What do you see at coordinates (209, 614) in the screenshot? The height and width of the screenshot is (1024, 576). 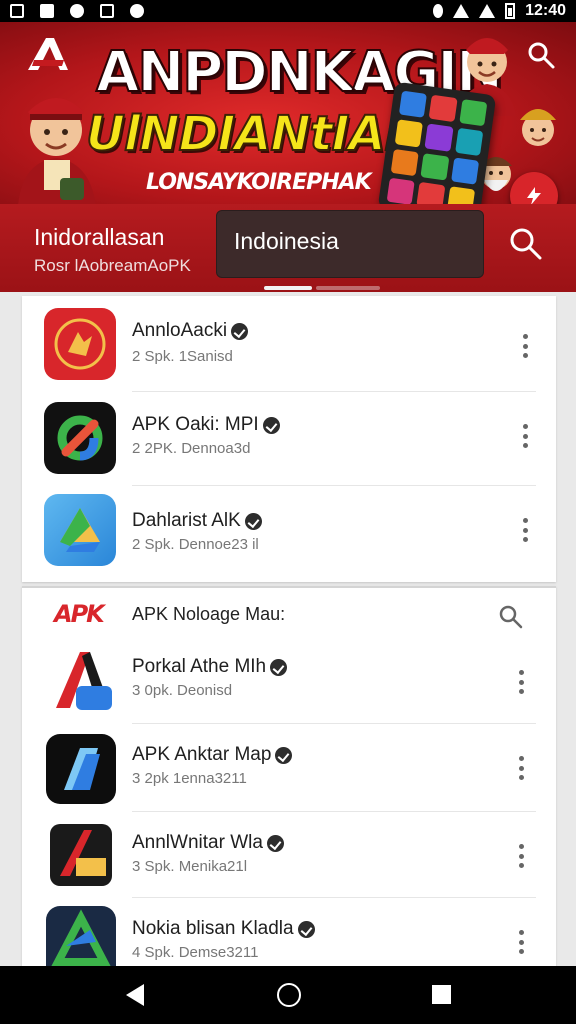 I see `section-title: APK Noloage Mau:` at bounding box center [209, 614].